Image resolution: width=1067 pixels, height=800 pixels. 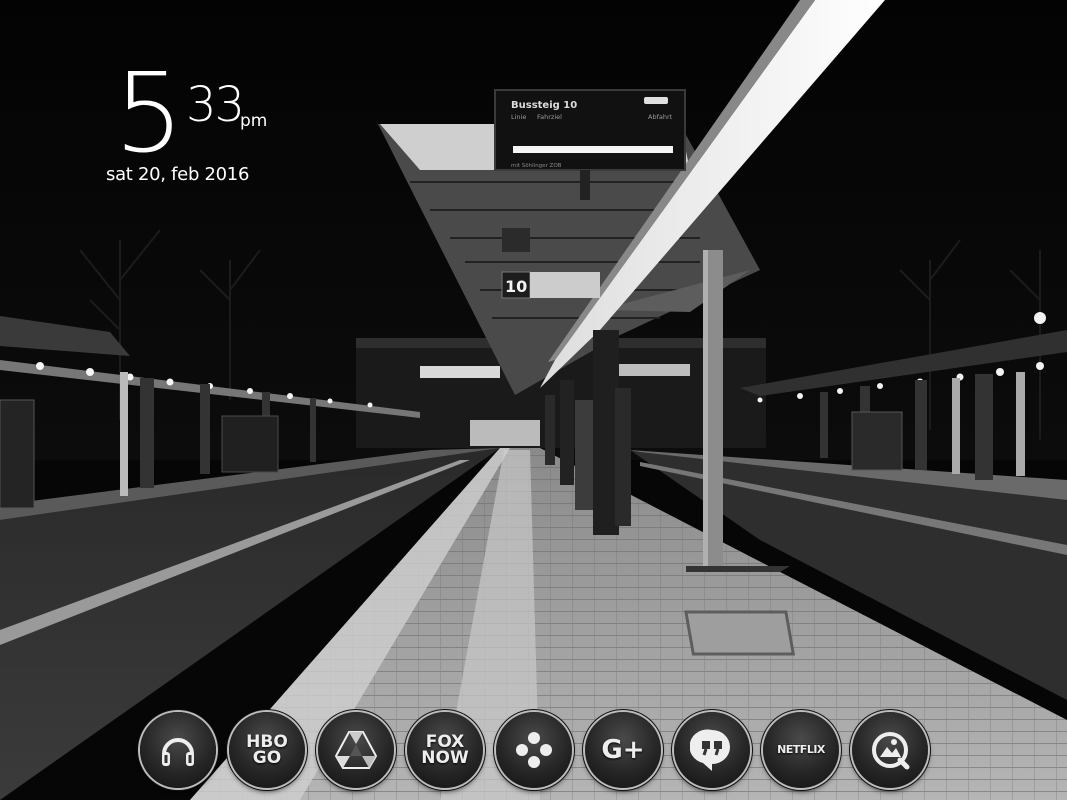 I want to click on app-dock: HBO GO FOX NOW G+ NETFLIX, so click(x=535, y=751).